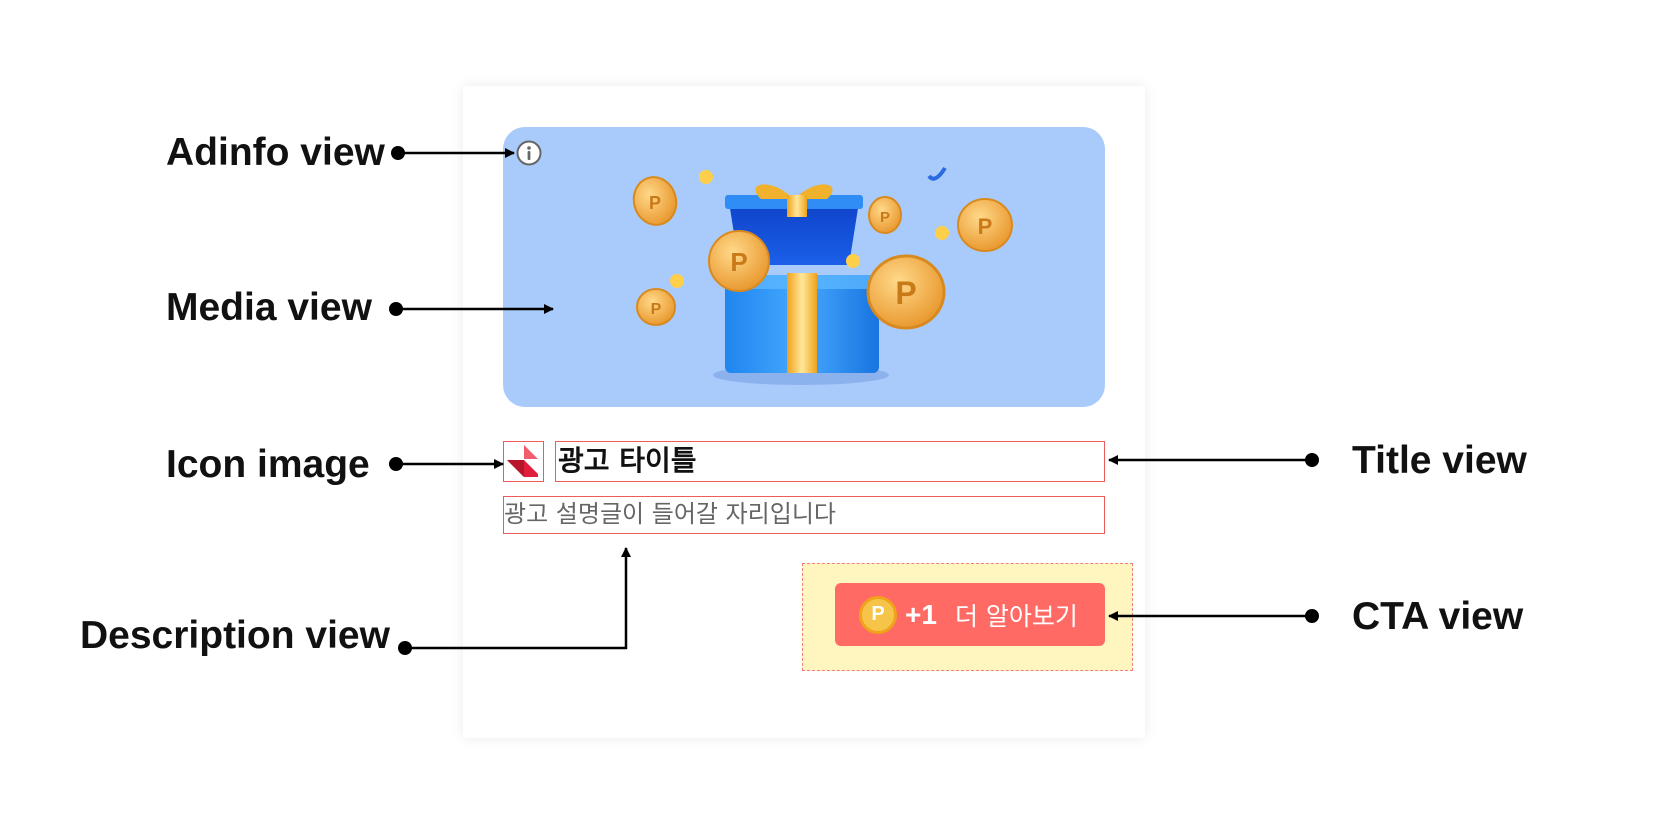  I want to click on icon-image-connector, so click(446, 464).